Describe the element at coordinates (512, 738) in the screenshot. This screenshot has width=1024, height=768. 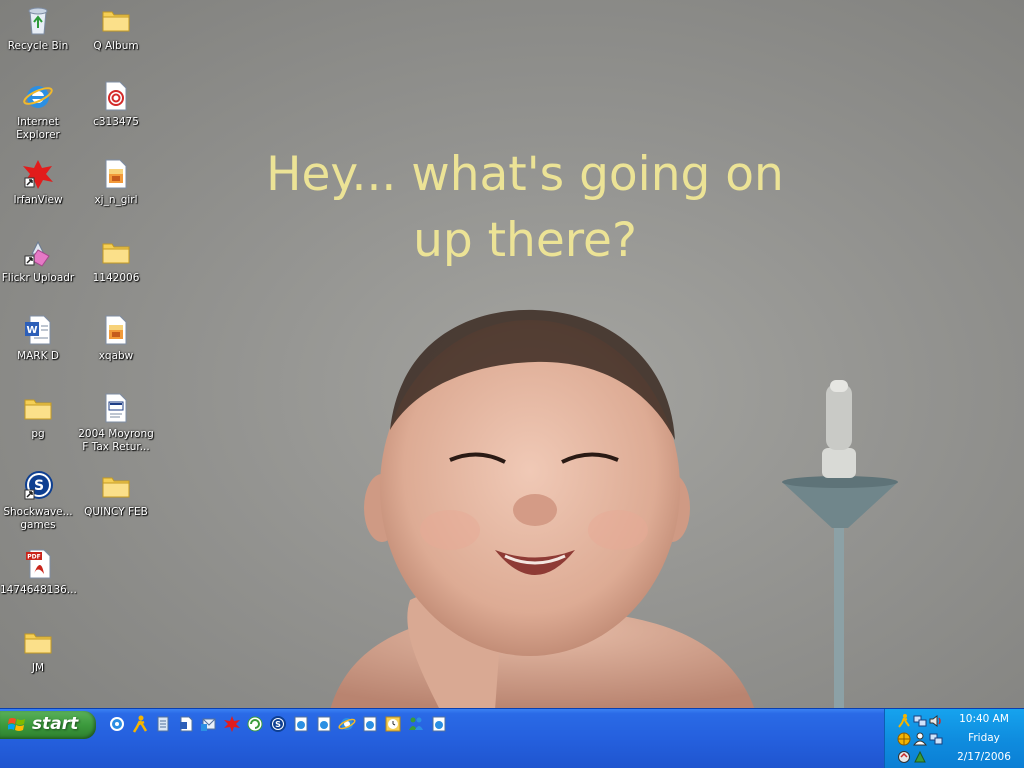
I see `taskbar: start S 10:40 AM Friday 2/17/2006` at that location.